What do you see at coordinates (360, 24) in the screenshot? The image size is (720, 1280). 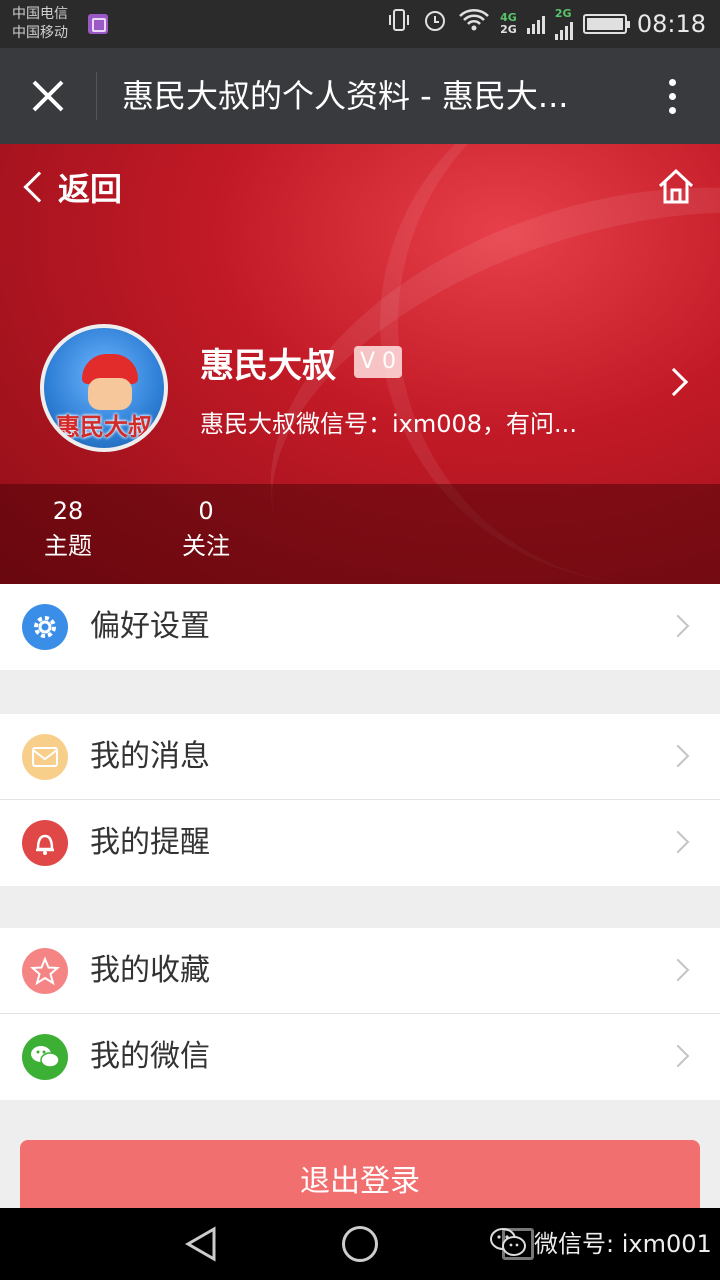 I see `status-bar: 中国电信 中国移动 4G 2G 2G 08:18` at bounding box center [360, 24].